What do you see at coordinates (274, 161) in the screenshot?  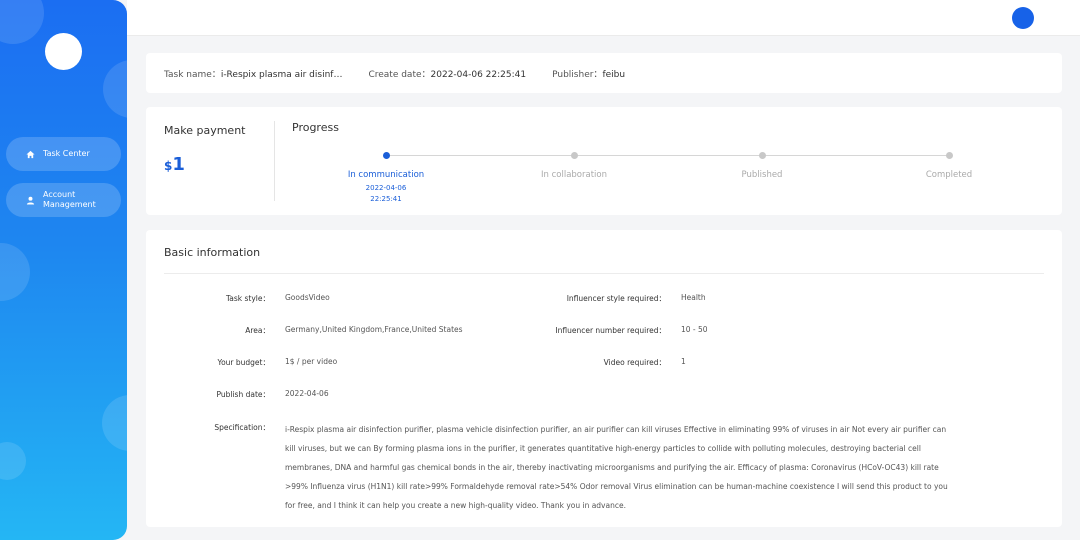 I see `vertical-divider` at bounding box center [274, 161].